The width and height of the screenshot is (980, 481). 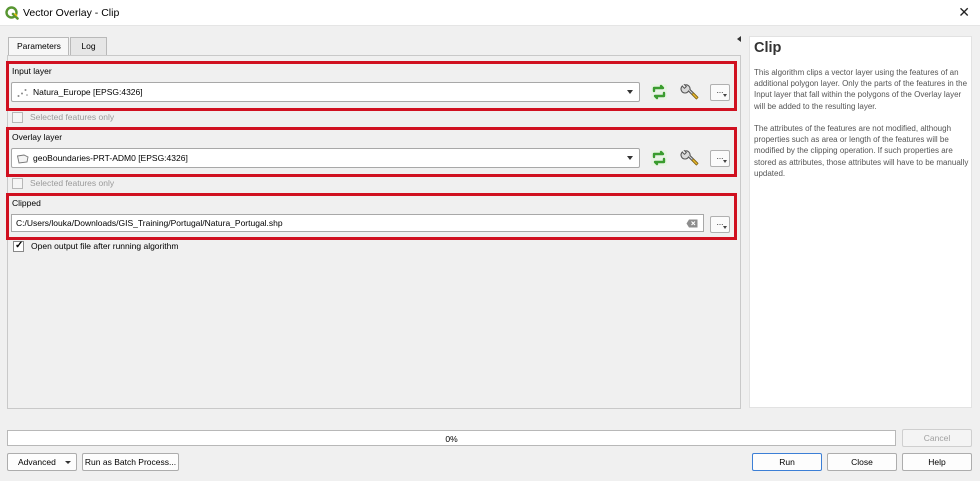 I want to click on tab-parameters-label: Parameters, so click(x=39, y=46).